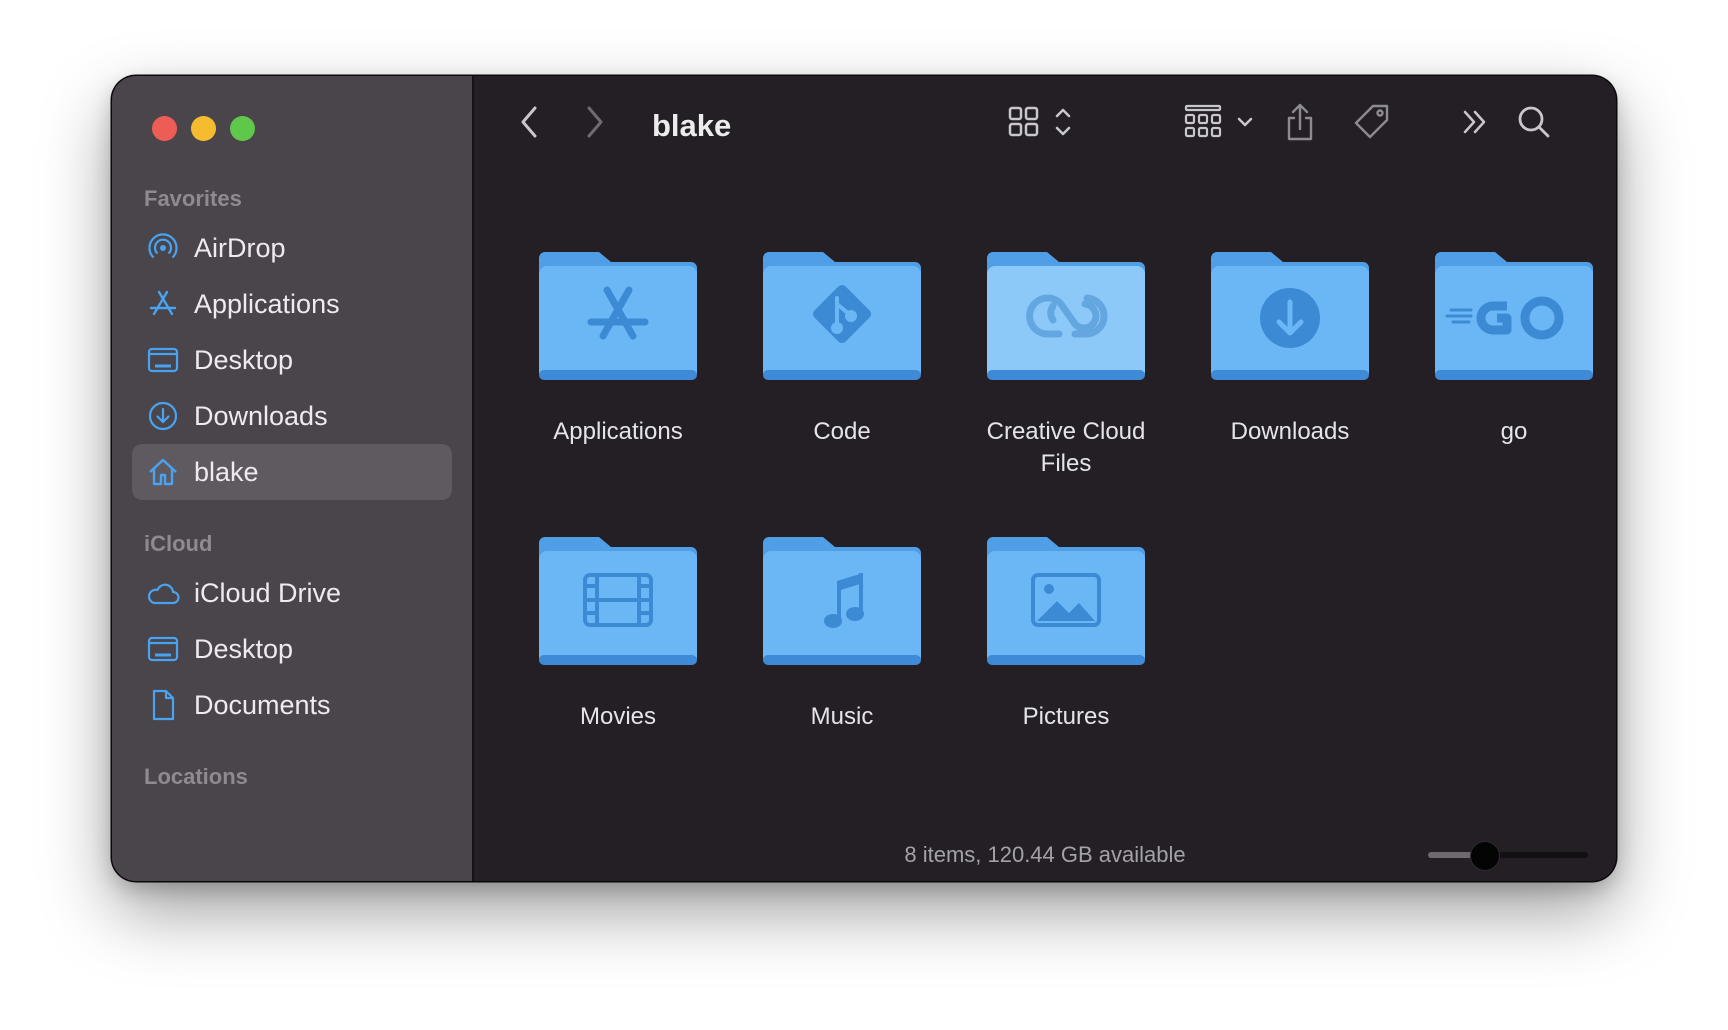 The height and width of the screenshot is (1030, 1728). I want to click on group-by-icon, so click(1218, 121).